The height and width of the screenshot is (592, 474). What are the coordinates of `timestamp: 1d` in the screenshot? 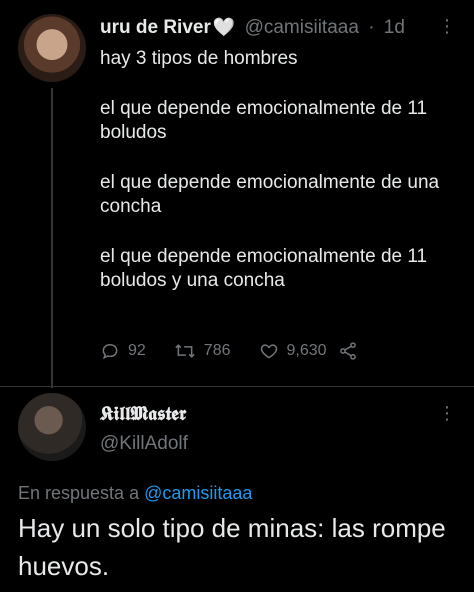 It's located at (394, 27).